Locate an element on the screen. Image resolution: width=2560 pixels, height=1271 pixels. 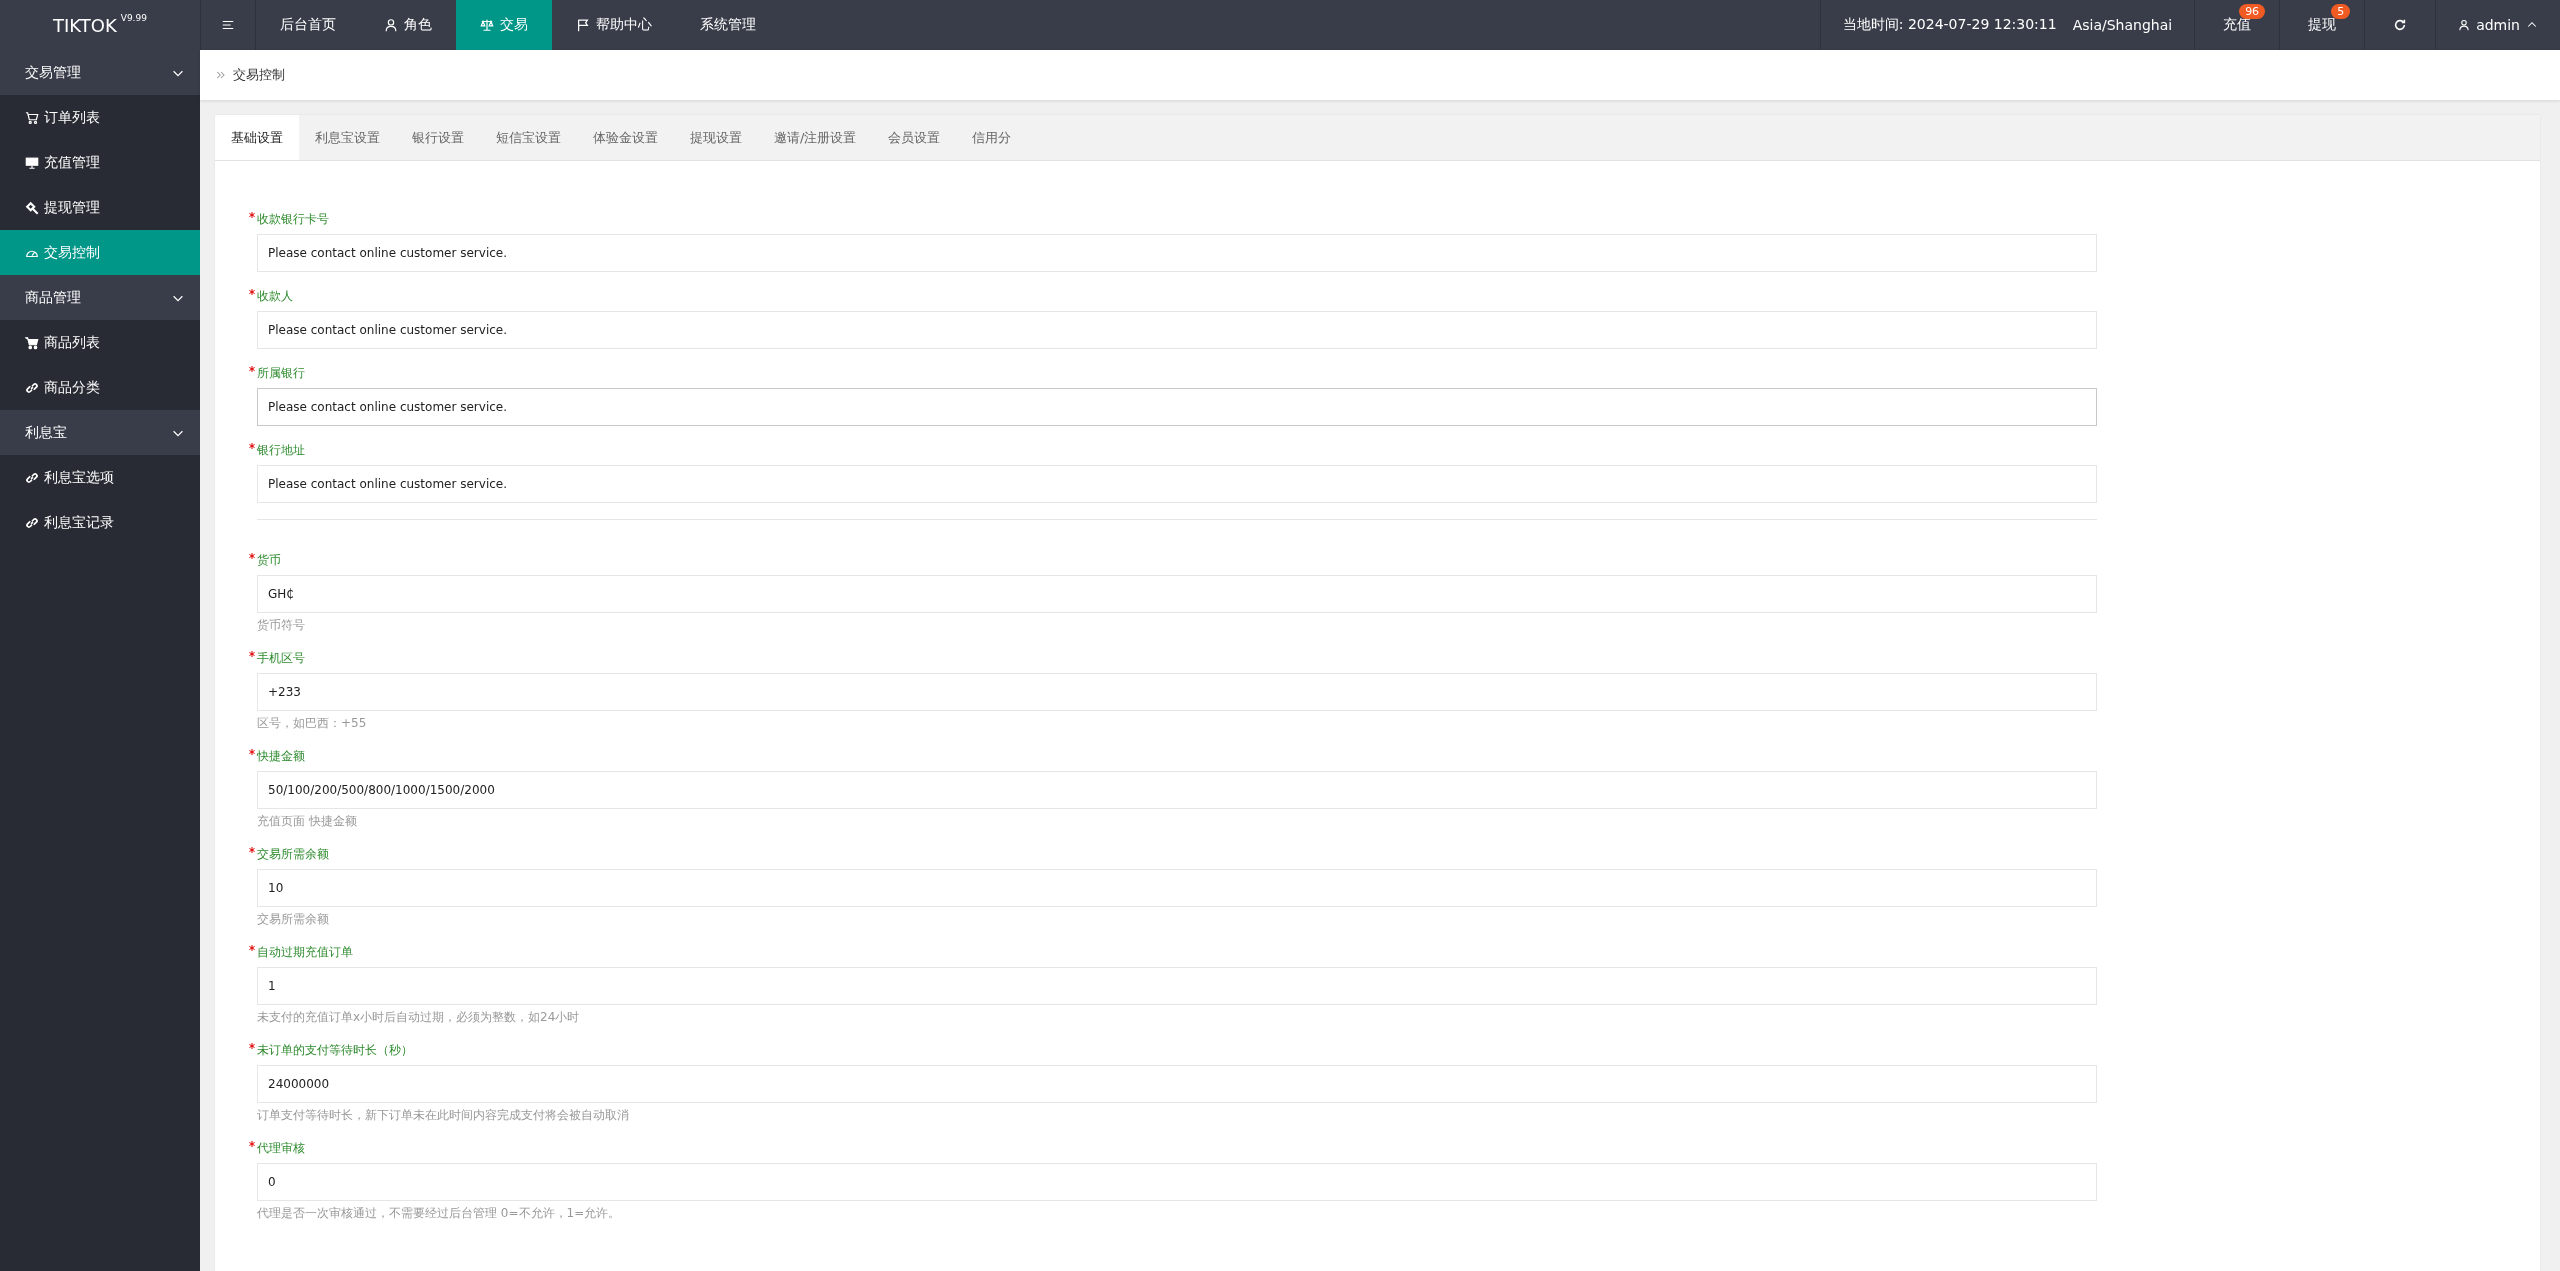
sidebar-group: 利息宝 is located at coordinates (100, 432).